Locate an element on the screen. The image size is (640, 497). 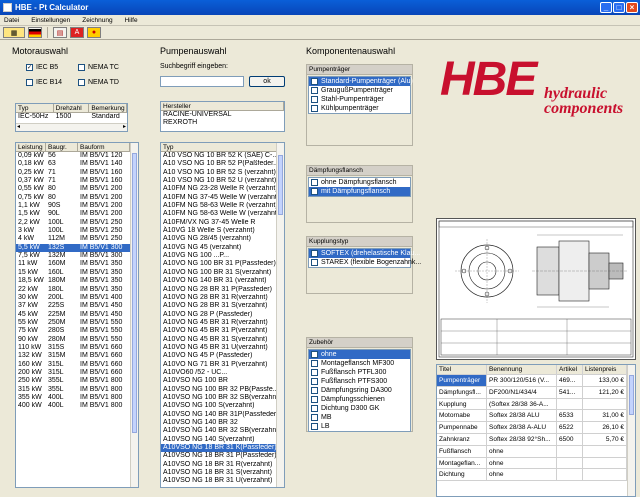
motor-list-item: 5,5 kW 132S IM B5/V1 300 is located at coordinates (77, 248).